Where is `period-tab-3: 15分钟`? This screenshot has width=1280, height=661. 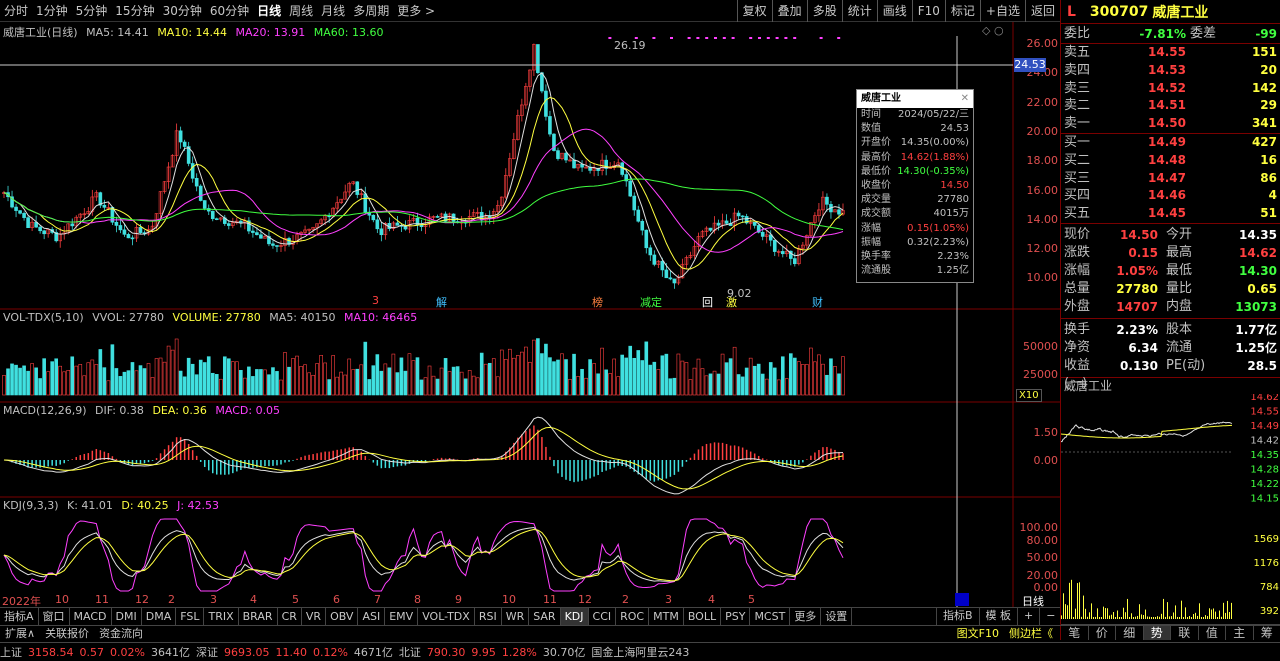
period-tab-3: 15分钟 is located at coordinates (134, 10).